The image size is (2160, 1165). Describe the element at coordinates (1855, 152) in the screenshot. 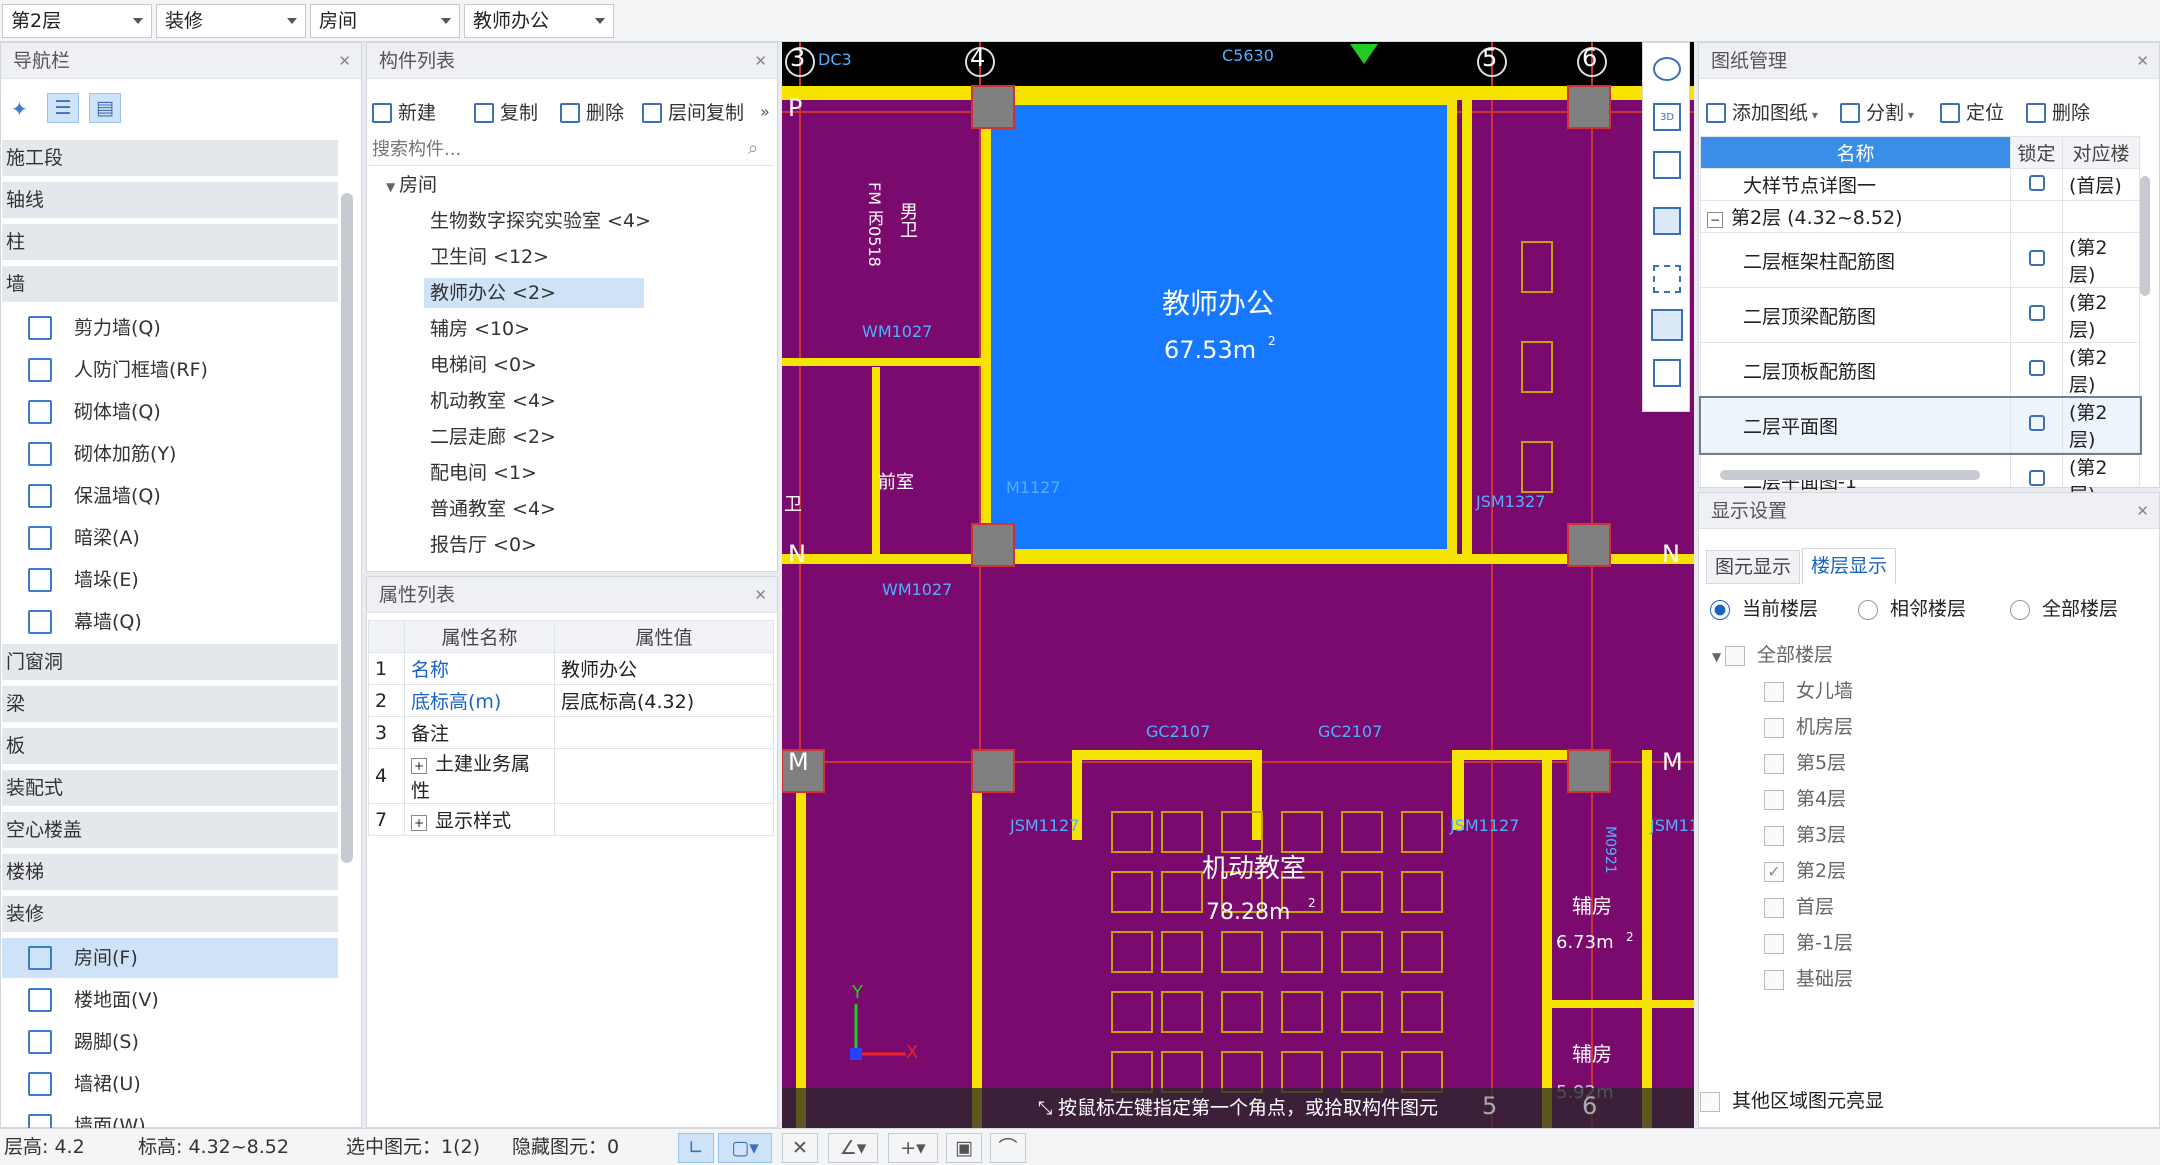

I see `name-header: 名称` at that location.